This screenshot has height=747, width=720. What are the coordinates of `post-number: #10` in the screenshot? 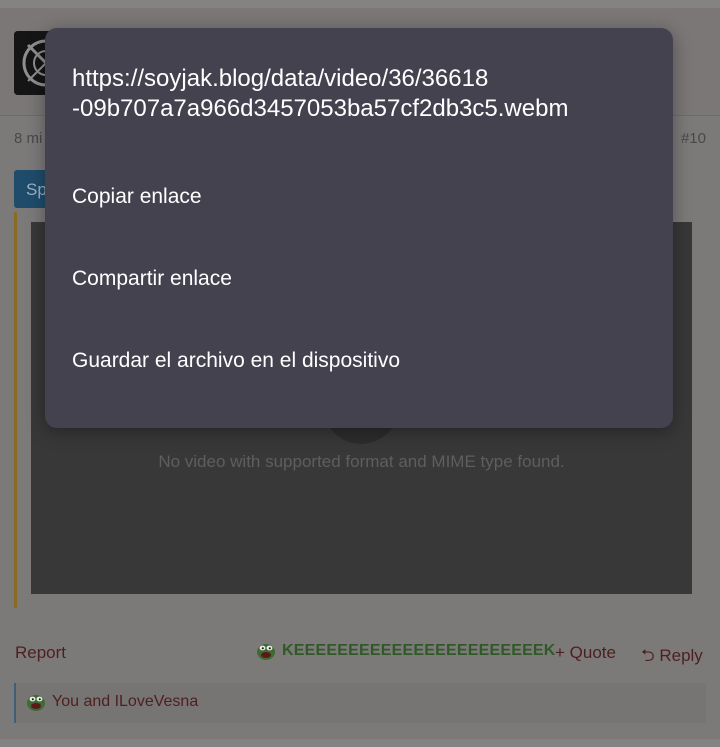 It's located at (693, 138).